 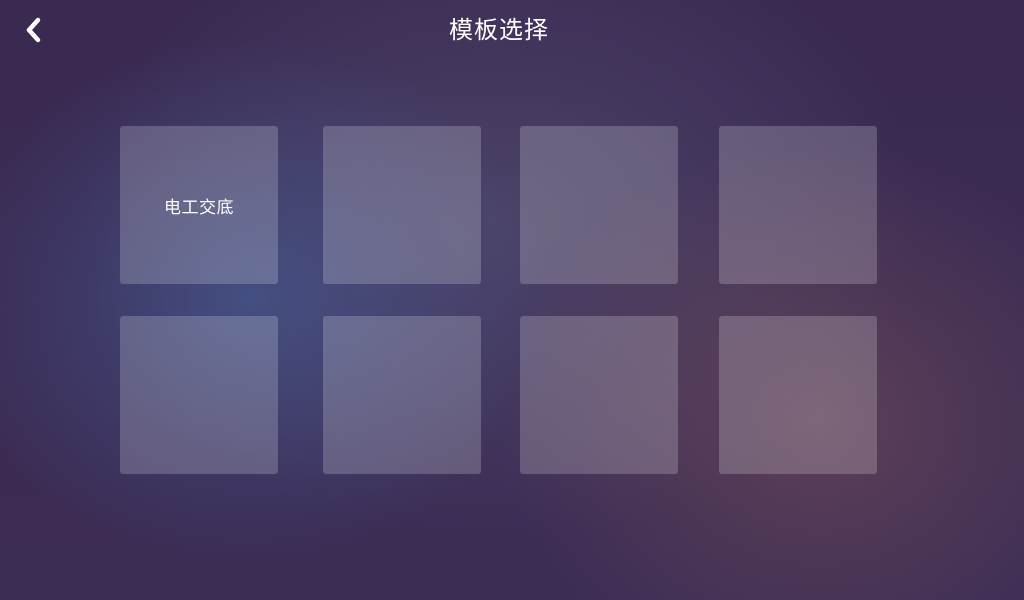 I want to click on template-tile: 电工交底, so click(x=199, y=205).